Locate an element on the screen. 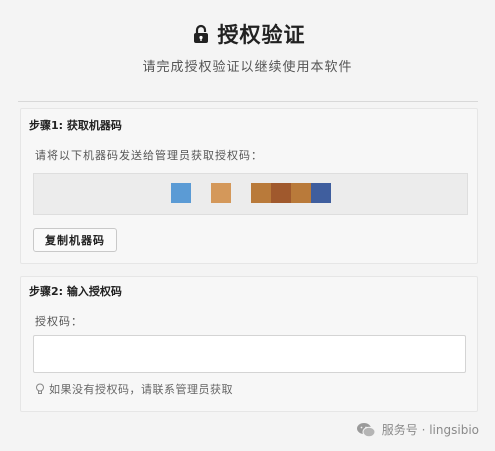 This screenshot has width=495, height=451. title-row: 授权验证 is located at coordinates (247, 34).